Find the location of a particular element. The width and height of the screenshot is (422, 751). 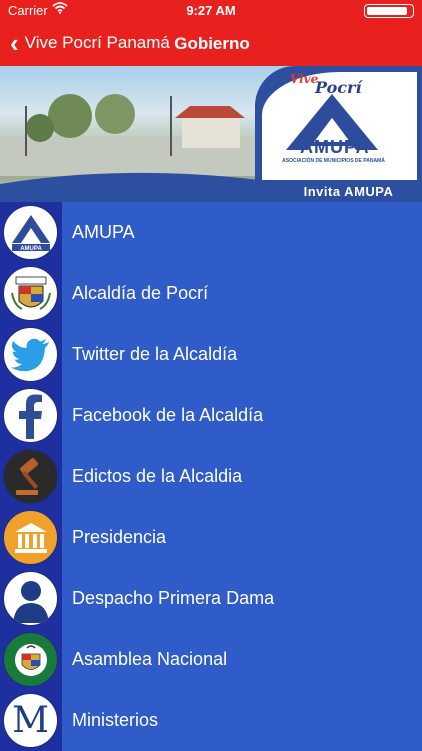

list-item-label: Despacho Primera Dama is located at coordinates (173, 598).